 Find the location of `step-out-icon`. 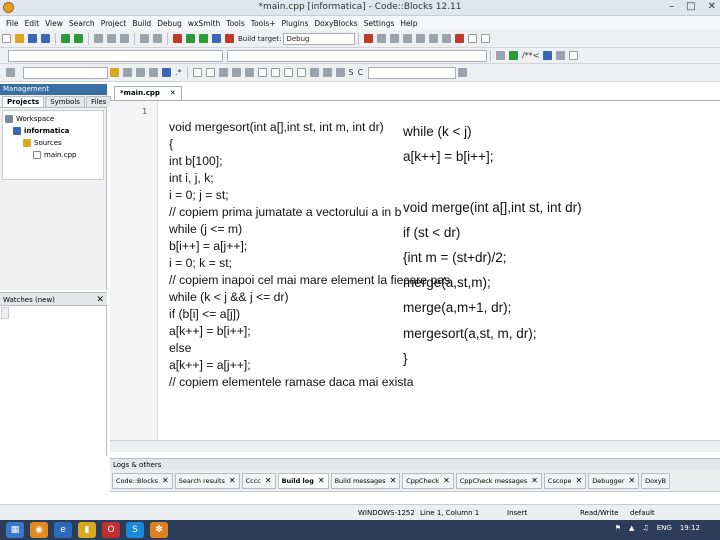

step-out-icon is located at coordinates (421, 38).